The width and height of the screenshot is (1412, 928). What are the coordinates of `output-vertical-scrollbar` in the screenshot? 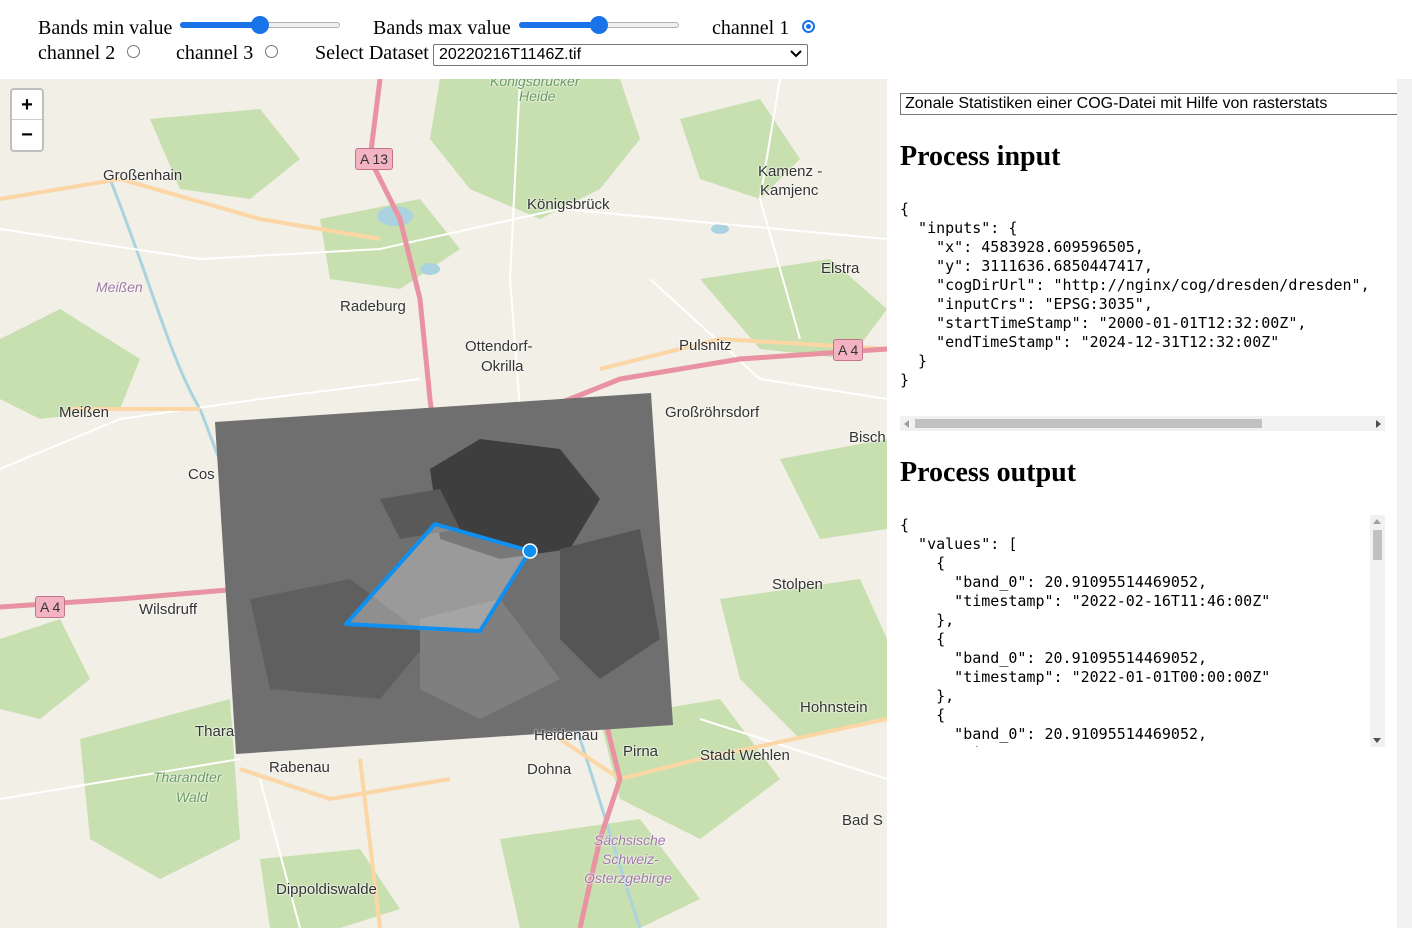 It's located at (1377, 631).